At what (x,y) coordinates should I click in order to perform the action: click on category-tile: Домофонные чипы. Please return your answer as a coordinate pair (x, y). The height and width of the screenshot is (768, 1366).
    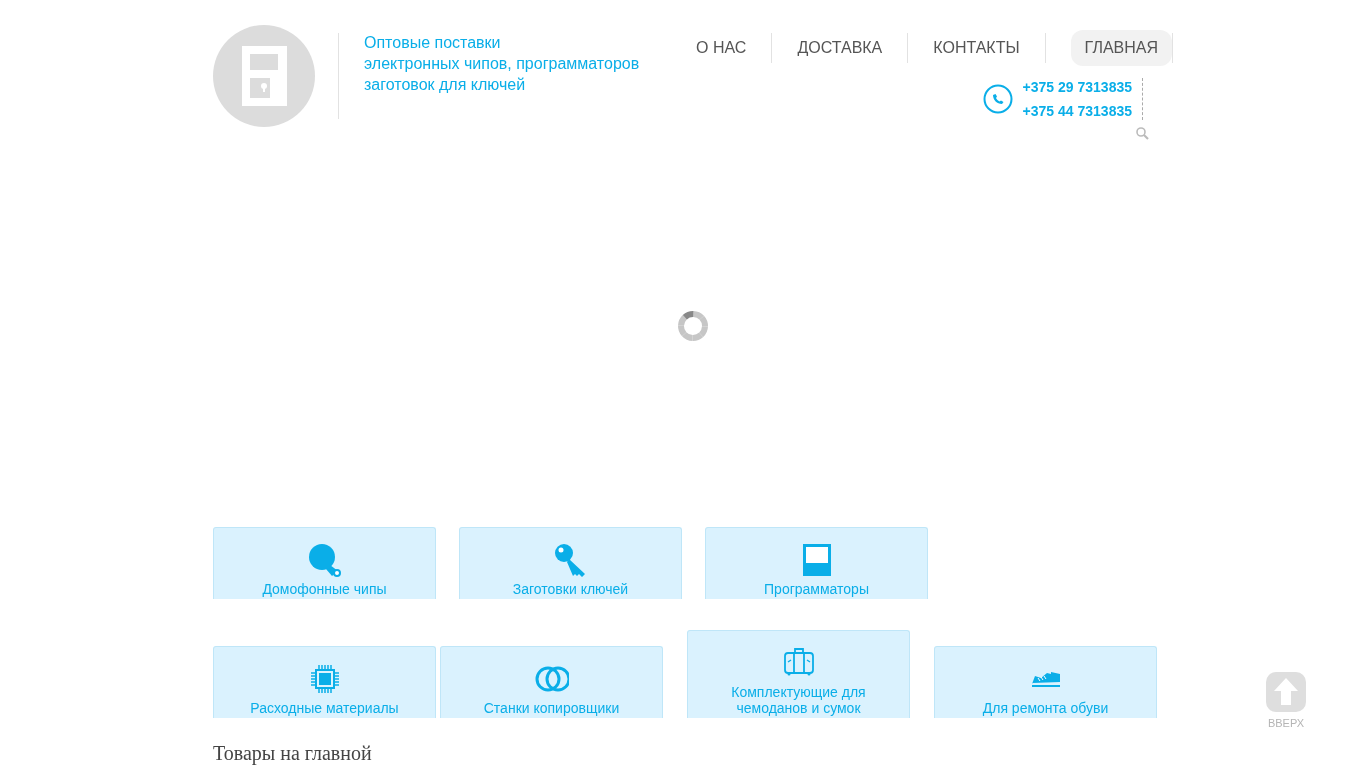
    Looking at the image, I should click on (324, 563).